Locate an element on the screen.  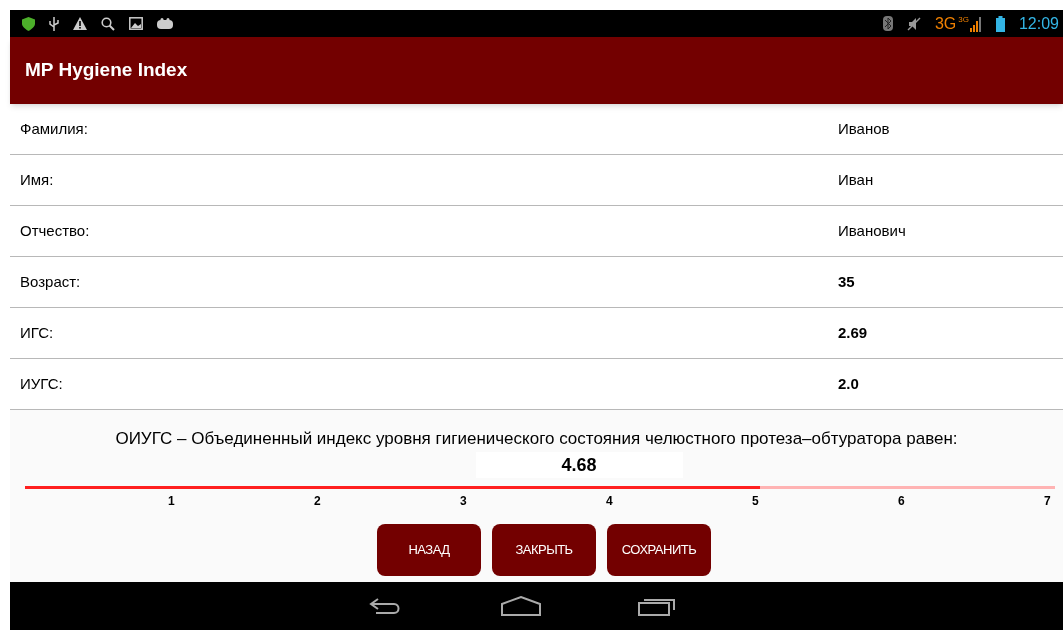
scale-tick-label: 2 is located at coordinates (318, 501).